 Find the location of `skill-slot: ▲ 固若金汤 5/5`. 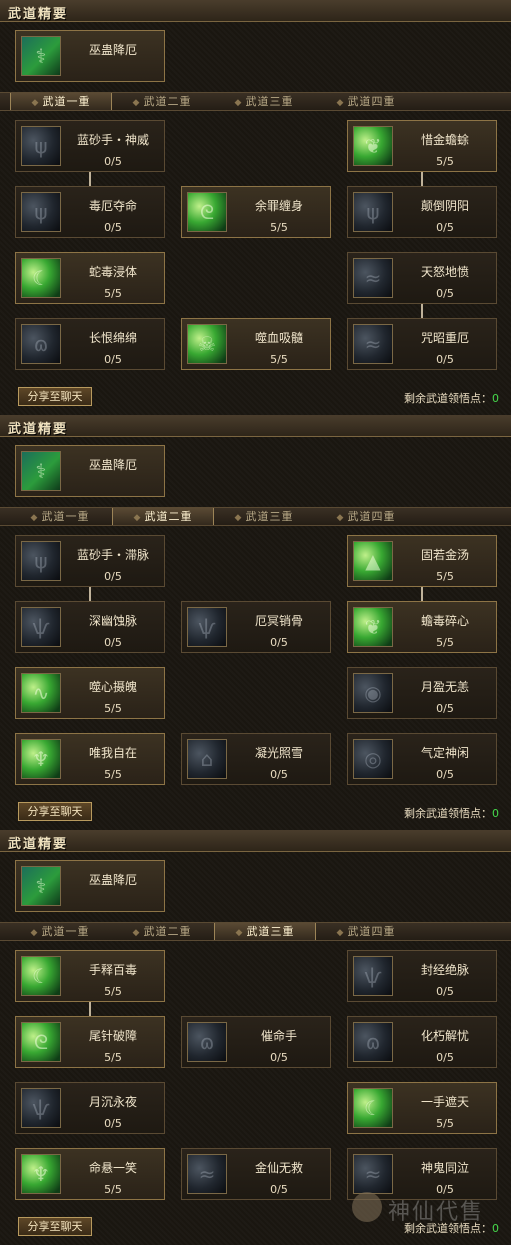

skill-slot: ▲ 固若金汤 5/5 is located at coordinates (422, 561).